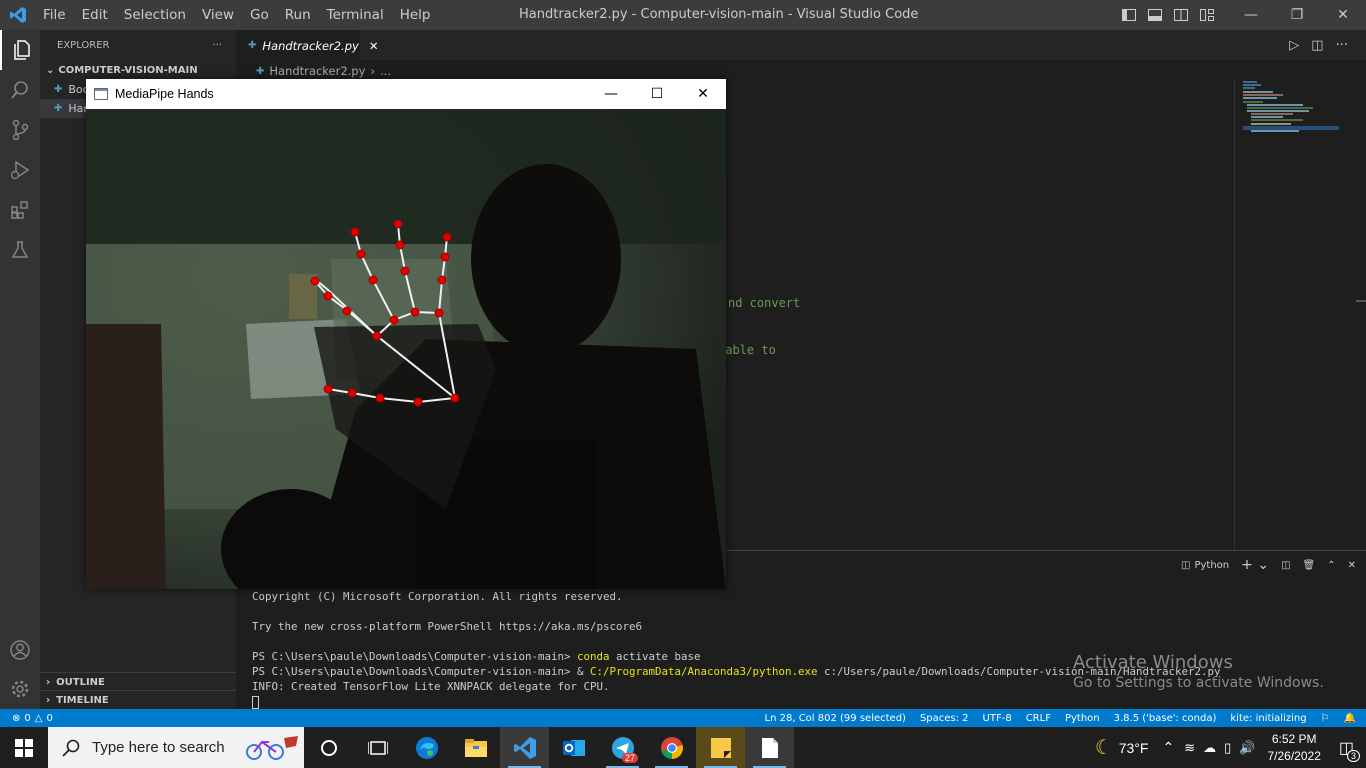  Describe the element at coordinates (20, 170) in the screenshot. I see `run-debug-icon` at that location.